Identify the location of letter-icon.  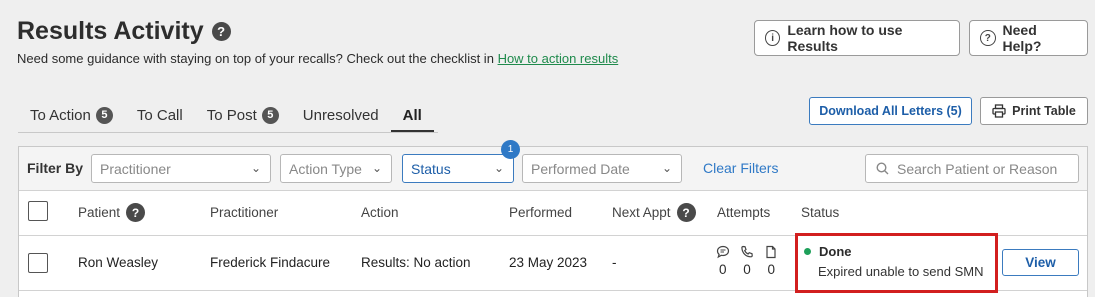
(771, 252).